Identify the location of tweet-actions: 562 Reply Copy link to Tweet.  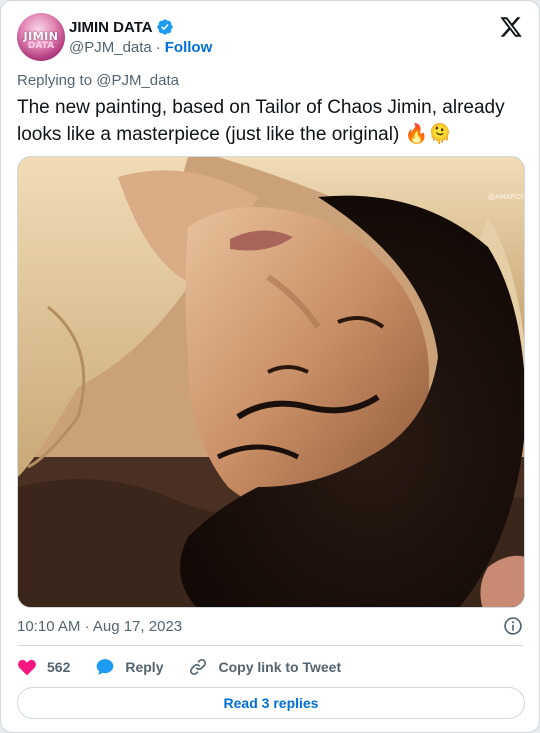
(191, 667).